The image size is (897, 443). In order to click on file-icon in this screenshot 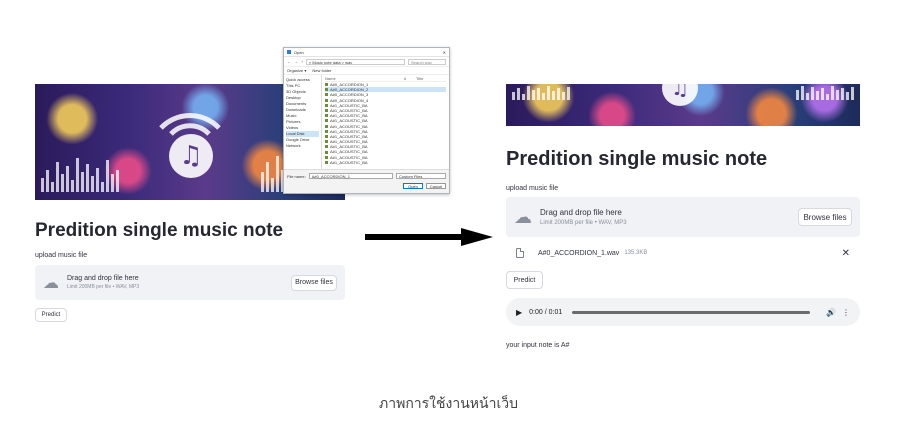, I will do `click(520, 253)`.